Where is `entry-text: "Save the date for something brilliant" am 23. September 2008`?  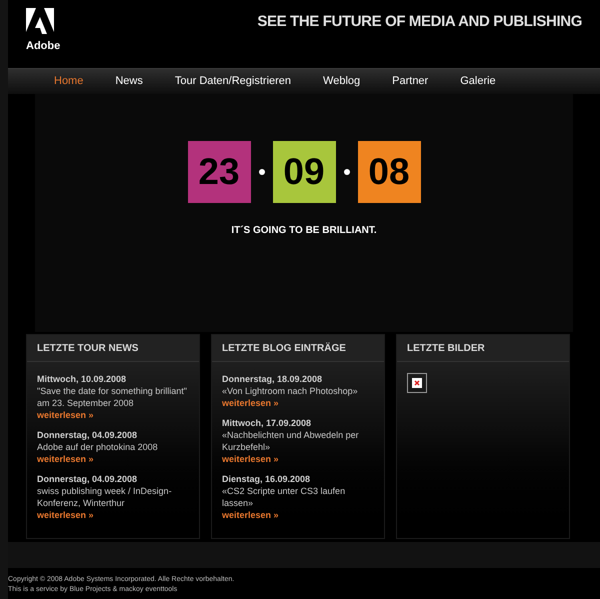
entry-text: "Save the date for something brilliant" am 23. September 2008 is located at coordinates (112, 397).